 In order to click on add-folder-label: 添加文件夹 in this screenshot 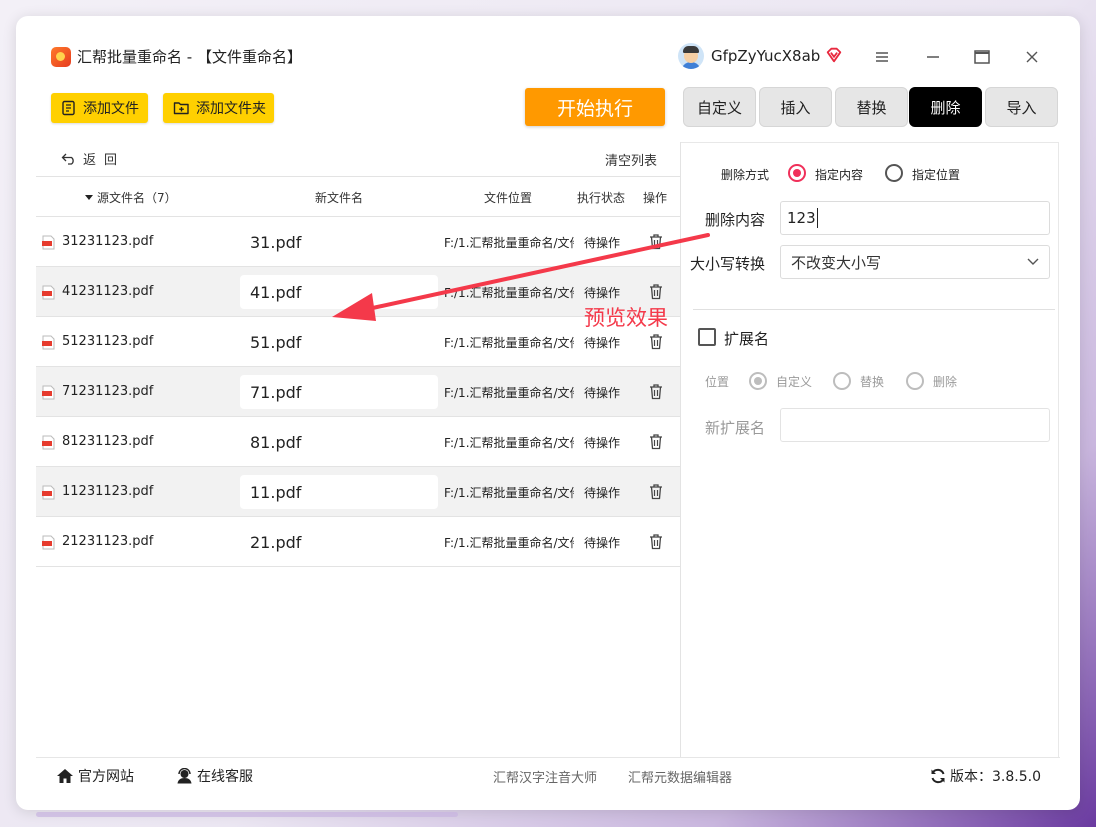, I will do `click(231, 109)`.